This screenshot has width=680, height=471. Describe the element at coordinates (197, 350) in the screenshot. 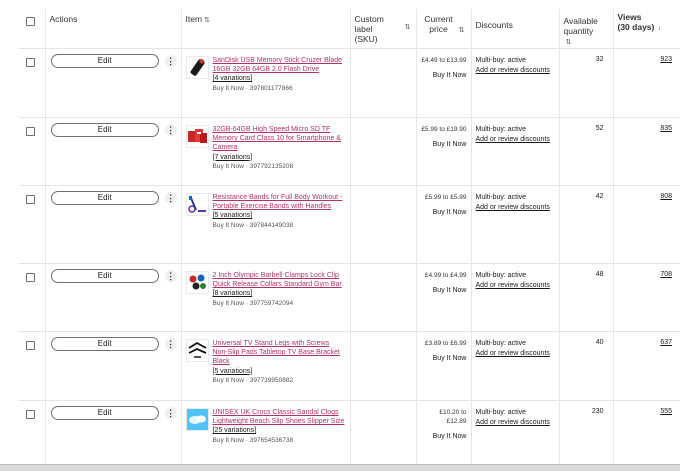

I see `tv-stand-legs-thumbnail` at that location.